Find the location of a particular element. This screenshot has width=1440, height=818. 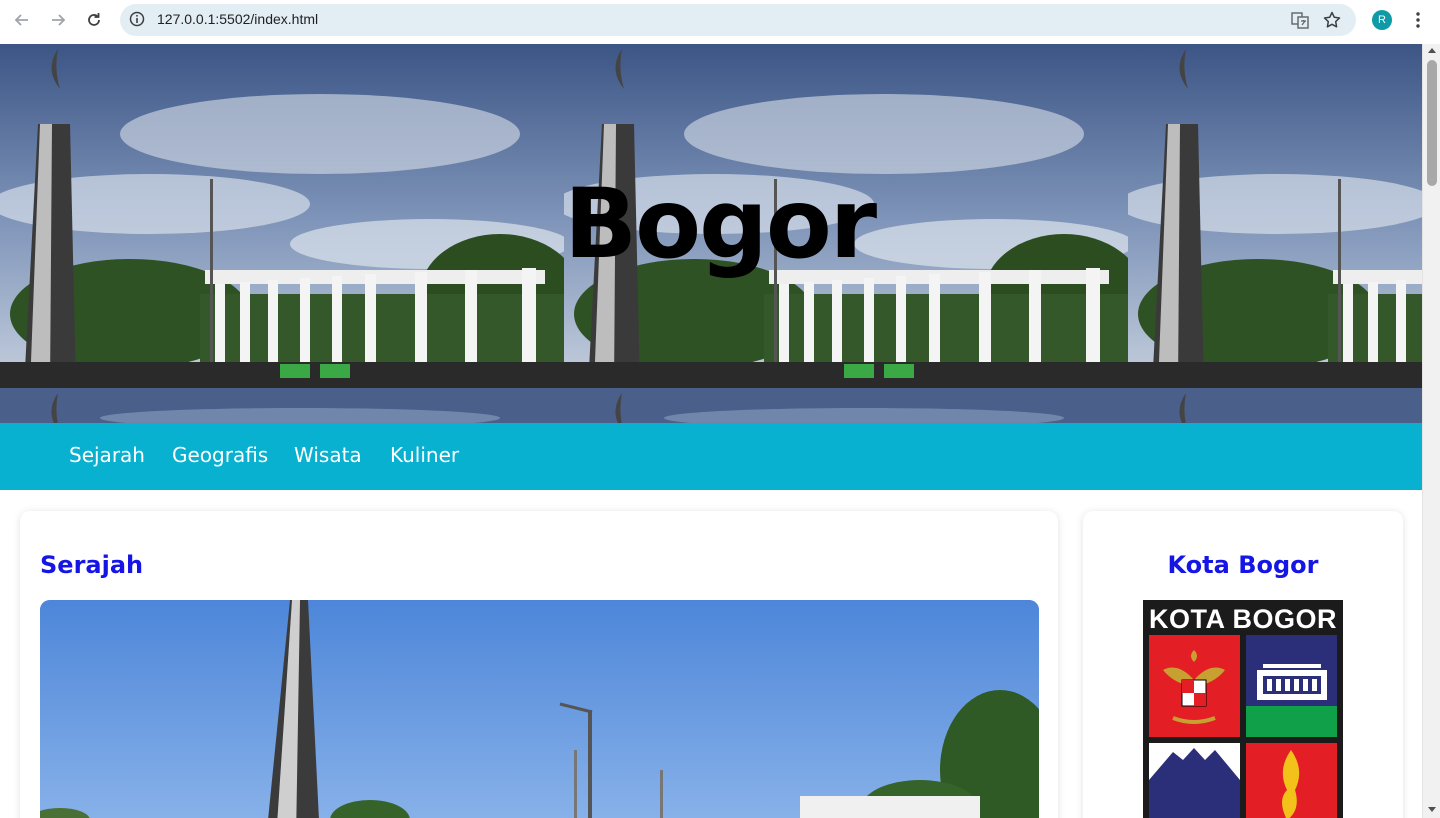

scroll-down-arrow-icon is located at coordinates (1432, 809).